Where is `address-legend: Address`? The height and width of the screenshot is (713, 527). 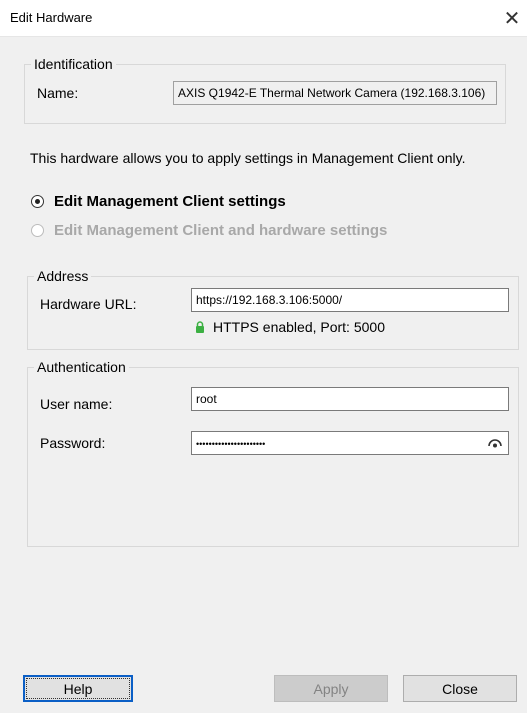 address-legend: Address is located at coordinates (63, 276).